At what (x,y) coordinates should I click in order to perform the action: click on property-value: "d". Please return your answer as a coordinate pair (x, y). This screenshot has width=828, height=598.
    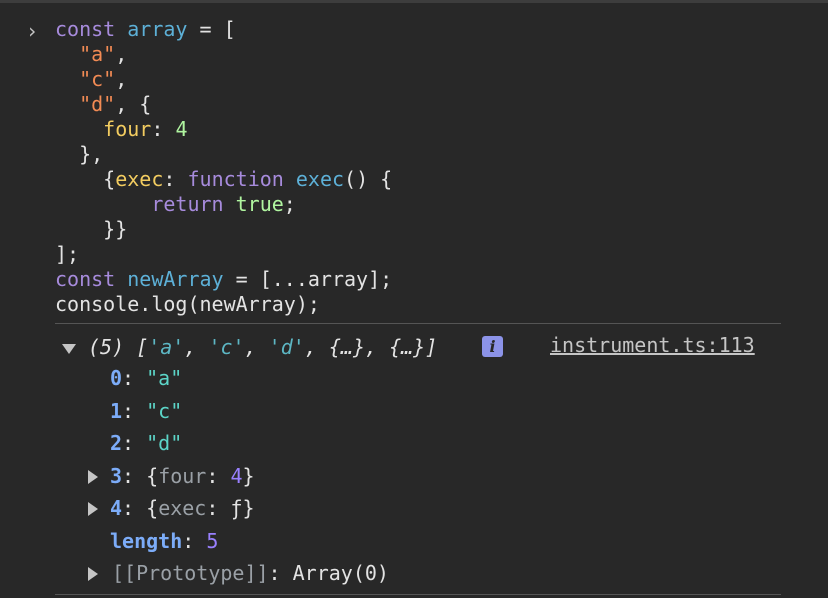
    Looking at the image, I should click on (164, 443).